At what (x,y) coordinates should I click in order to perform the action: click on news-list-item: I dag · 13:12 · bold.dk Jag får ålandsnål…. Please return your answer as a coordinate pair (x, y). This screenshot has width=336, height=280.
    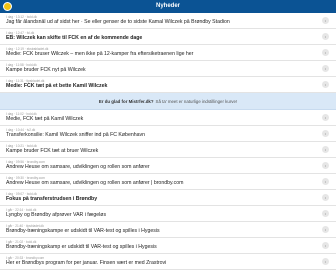
    Looking at the image, I should click on (168, 21).